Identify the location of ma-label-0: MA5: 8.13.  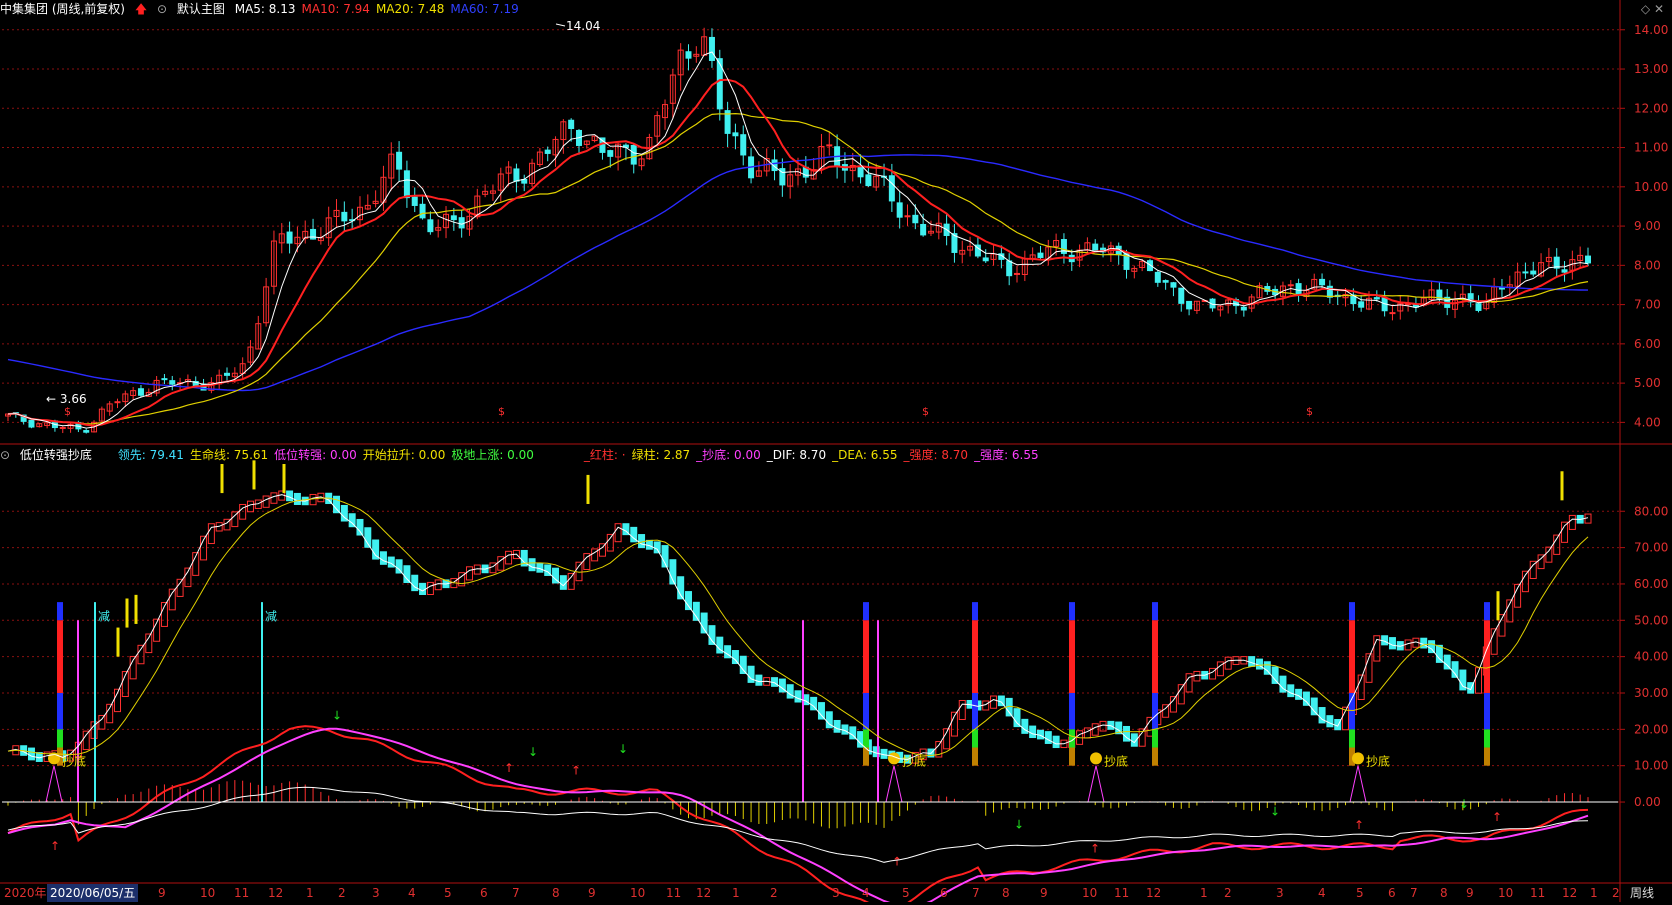
(265, 9).